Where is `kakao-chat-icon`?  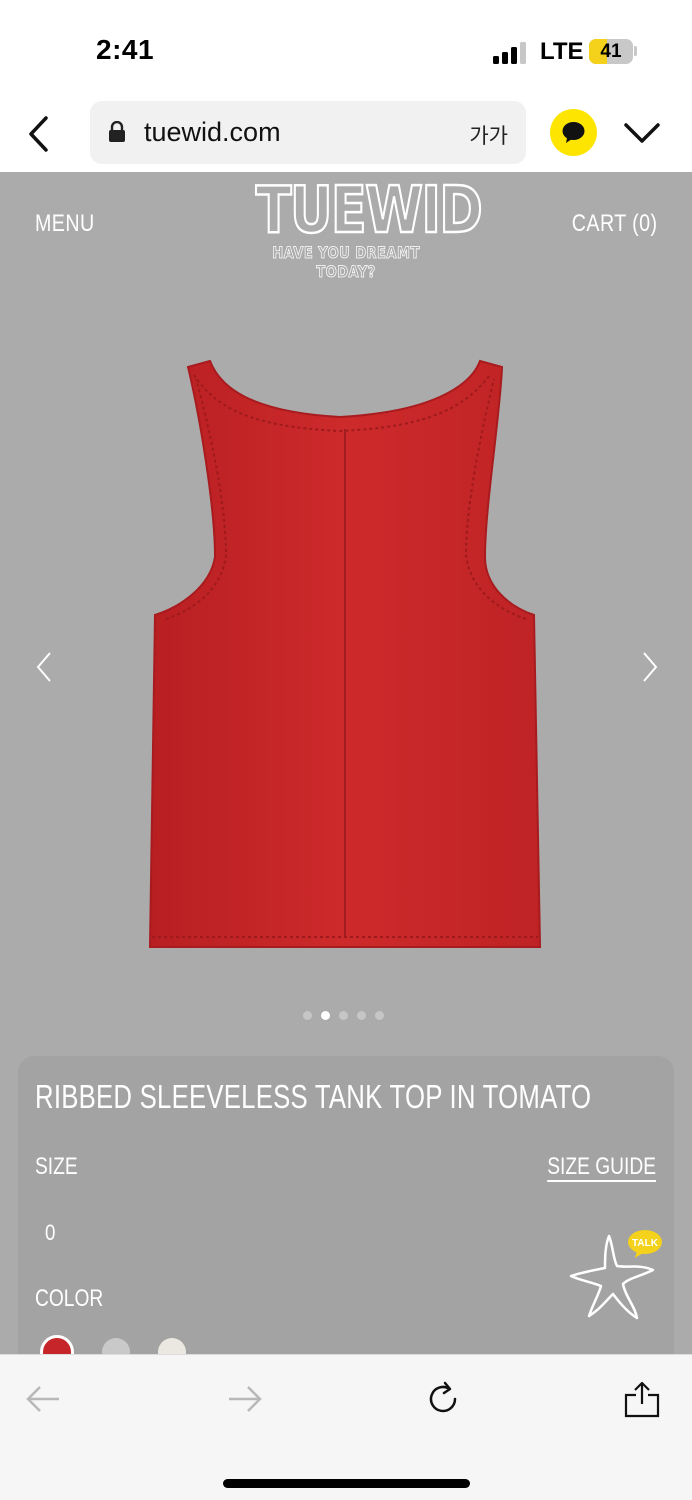
kakao-chat-icon is located at coordinates (573, 132).